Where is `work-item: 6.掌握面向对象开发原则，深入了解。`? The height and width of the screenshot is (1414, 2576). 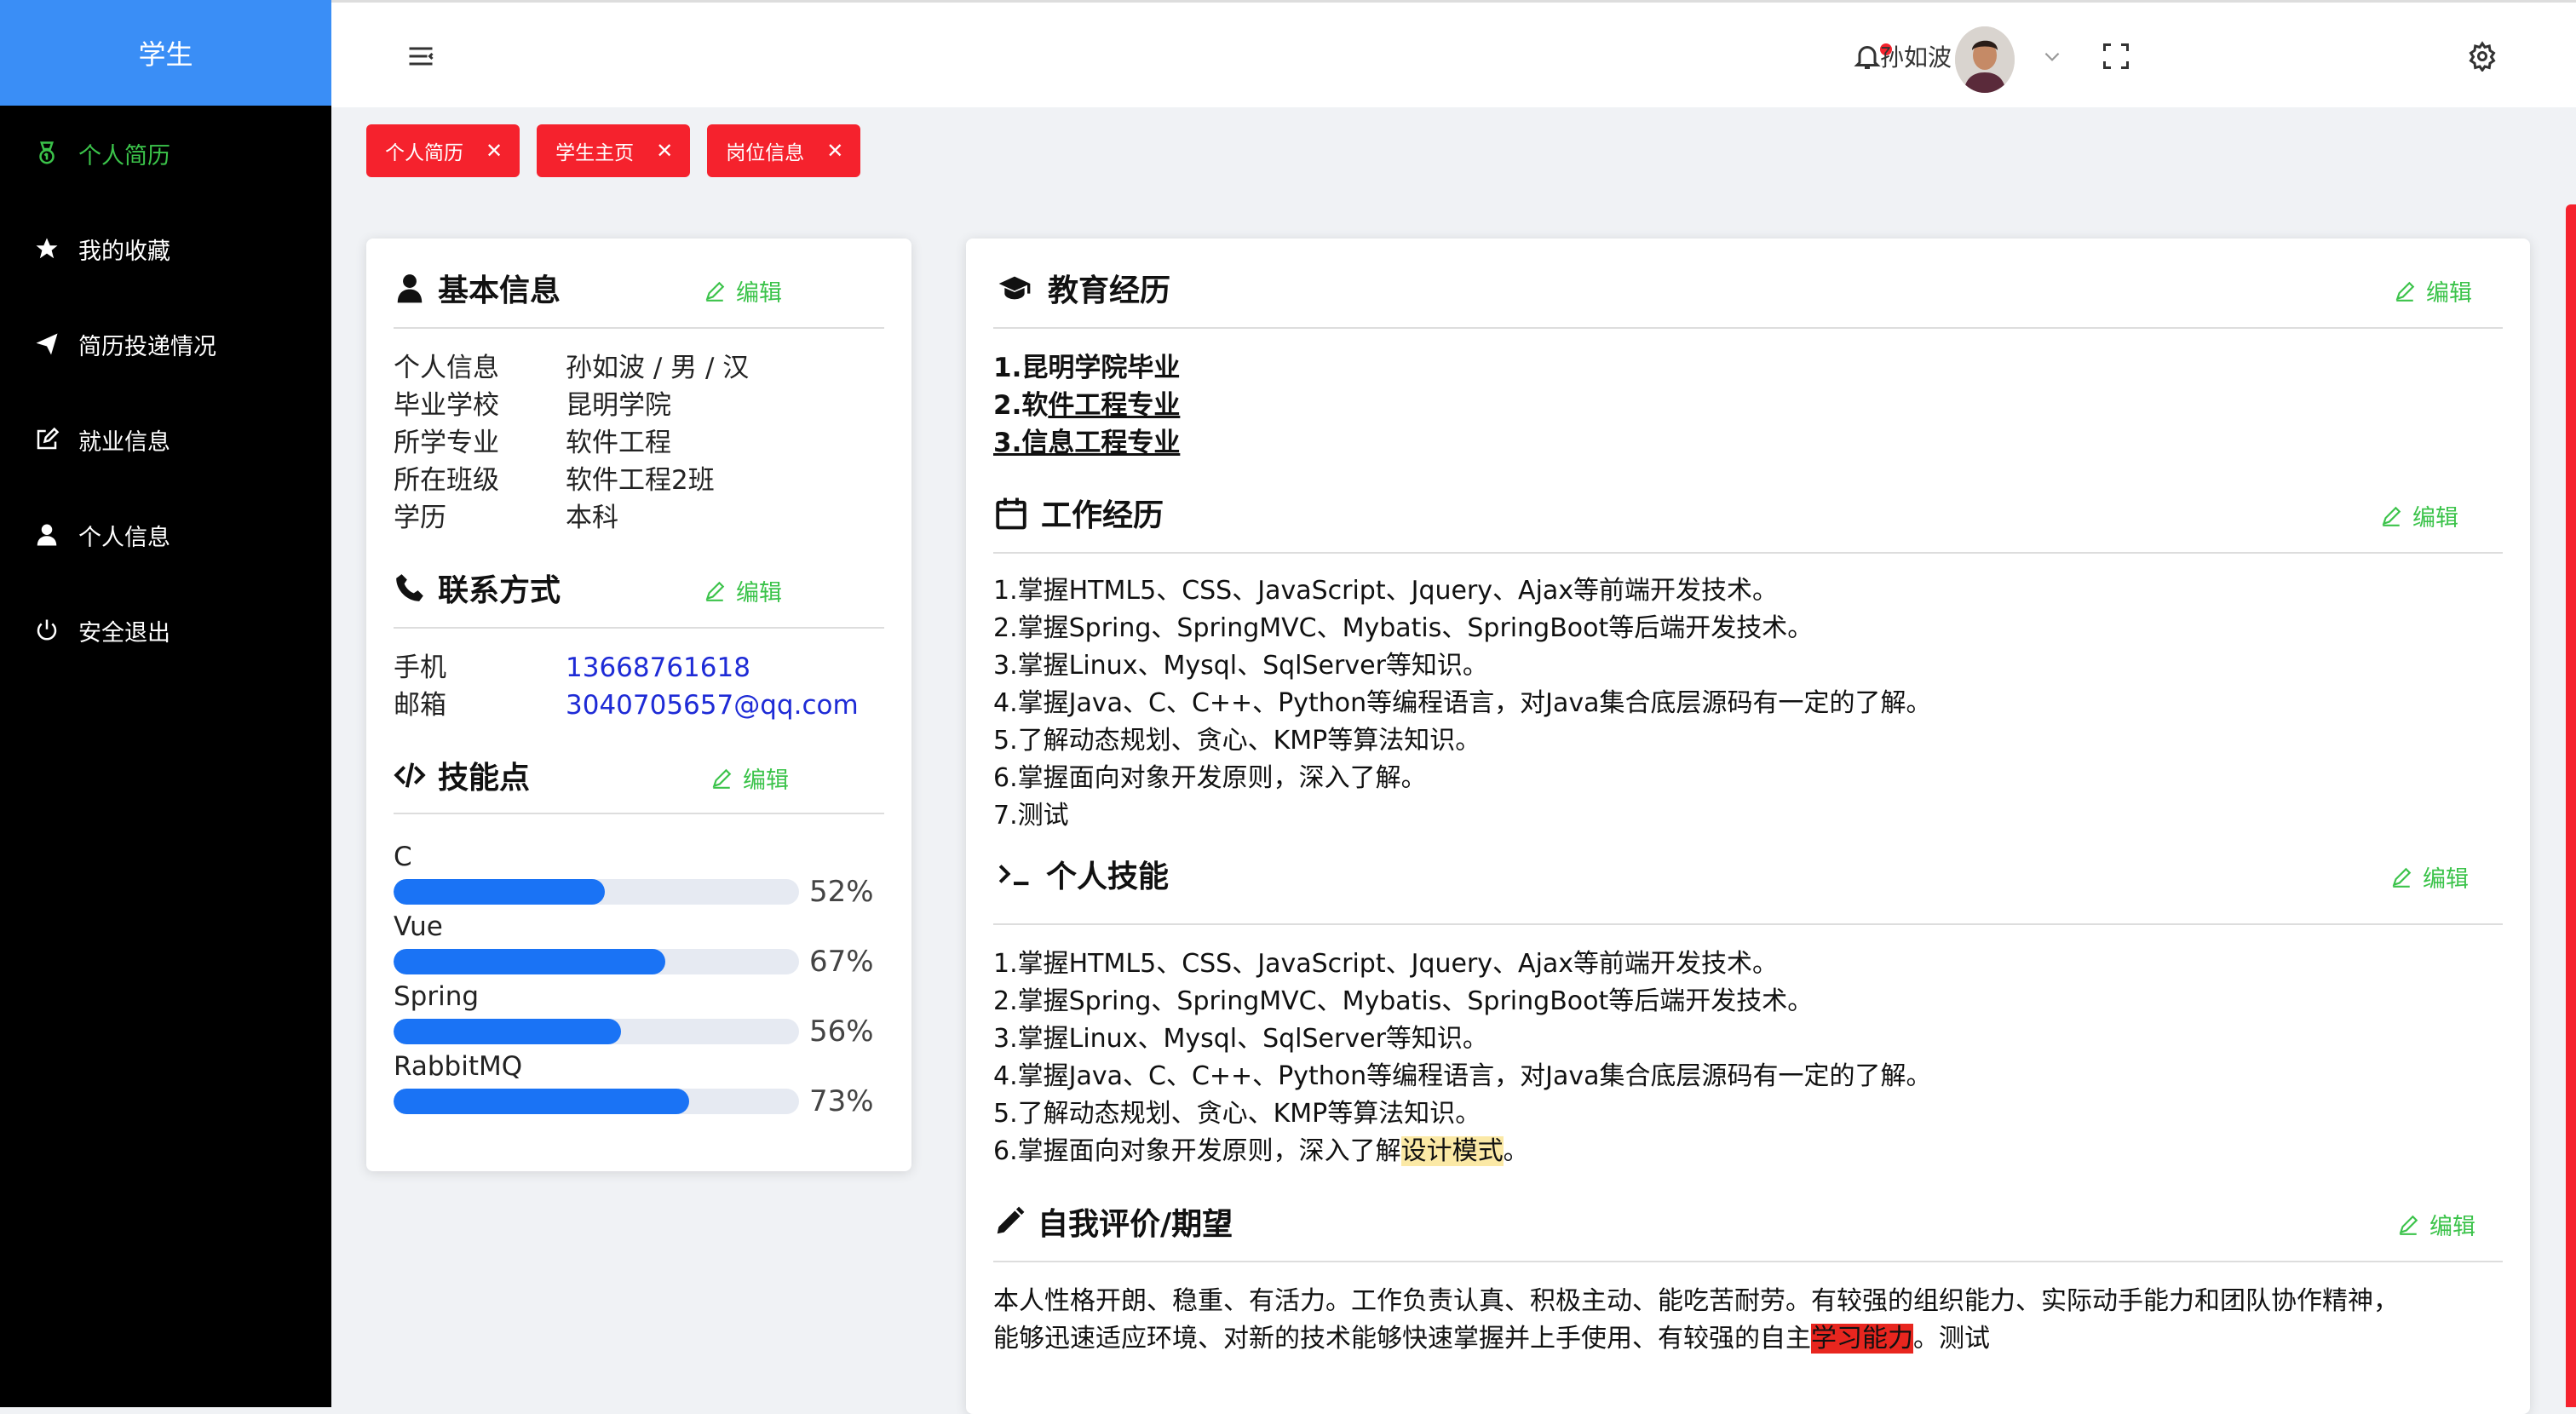
work-item: 6.掌握面向对象开发原则，深入了解。 is located at coordinates (1210, 778).